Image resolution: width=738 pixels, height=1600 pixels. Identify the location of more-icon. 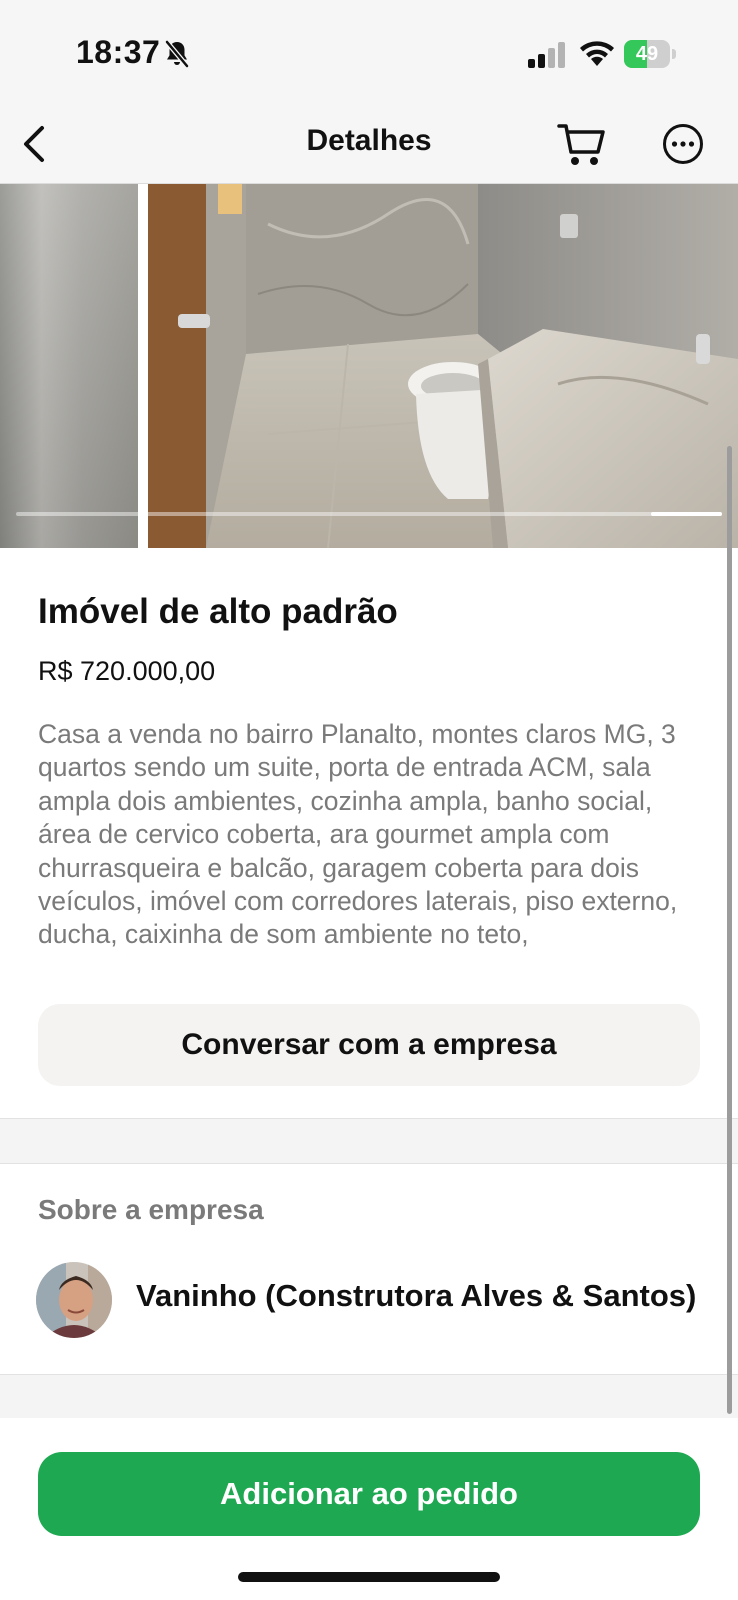
(683, 144).